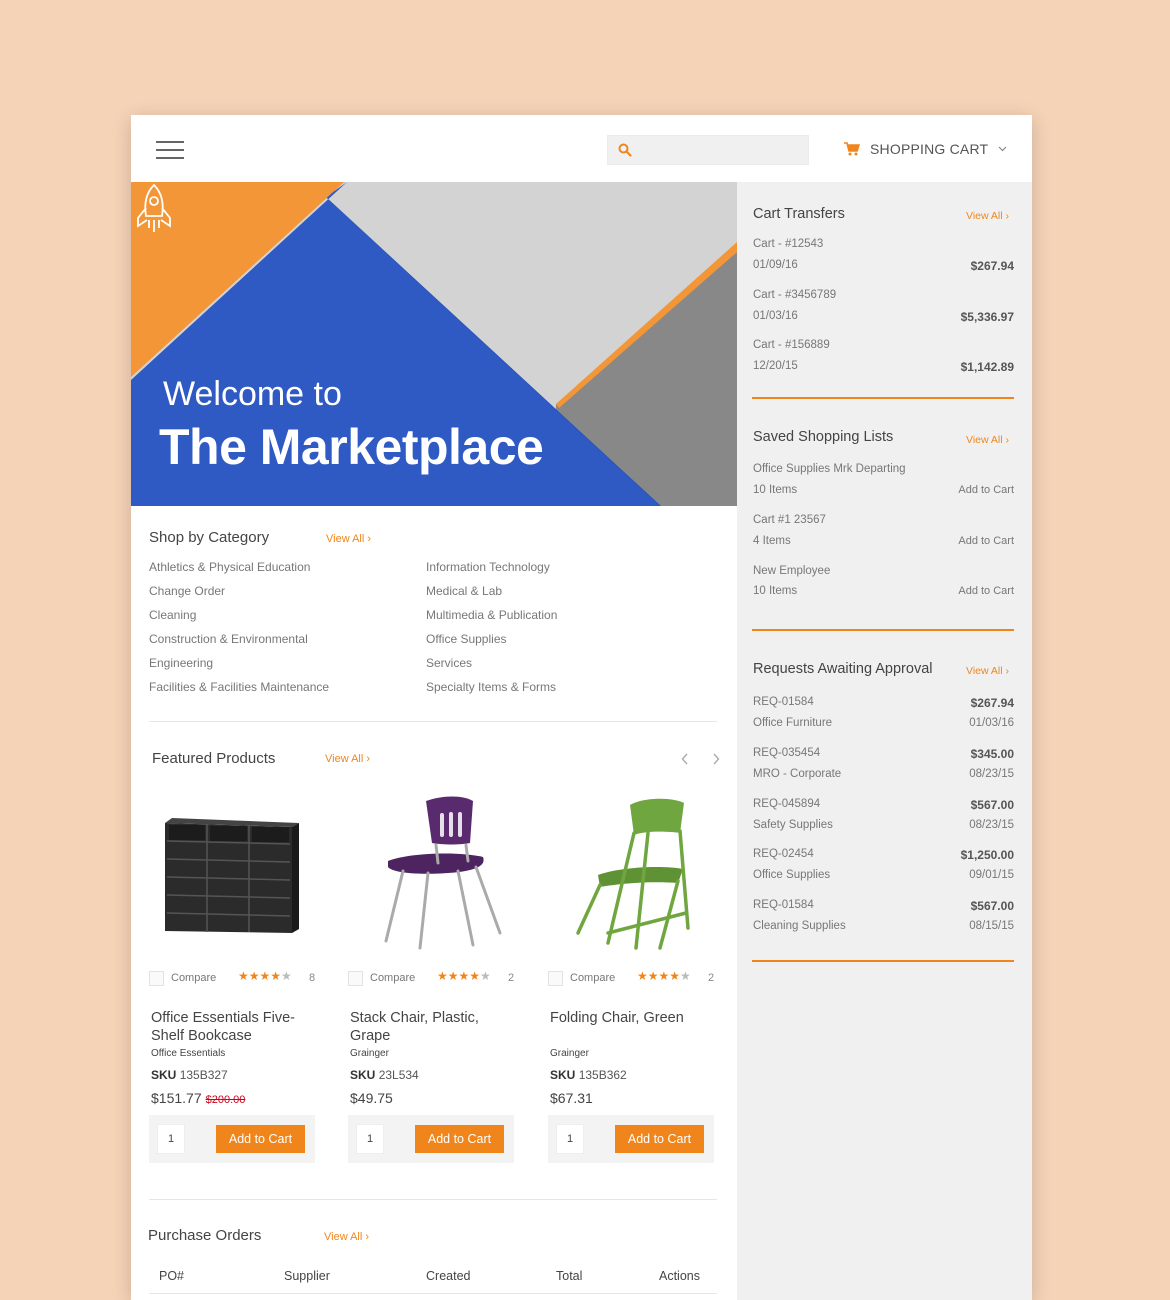 The width and height of the screenshot is (1170, 1300). Describe the element at coordinates (991, 926) in the screenshot. I see `request-date: 08/15/15` at that location.